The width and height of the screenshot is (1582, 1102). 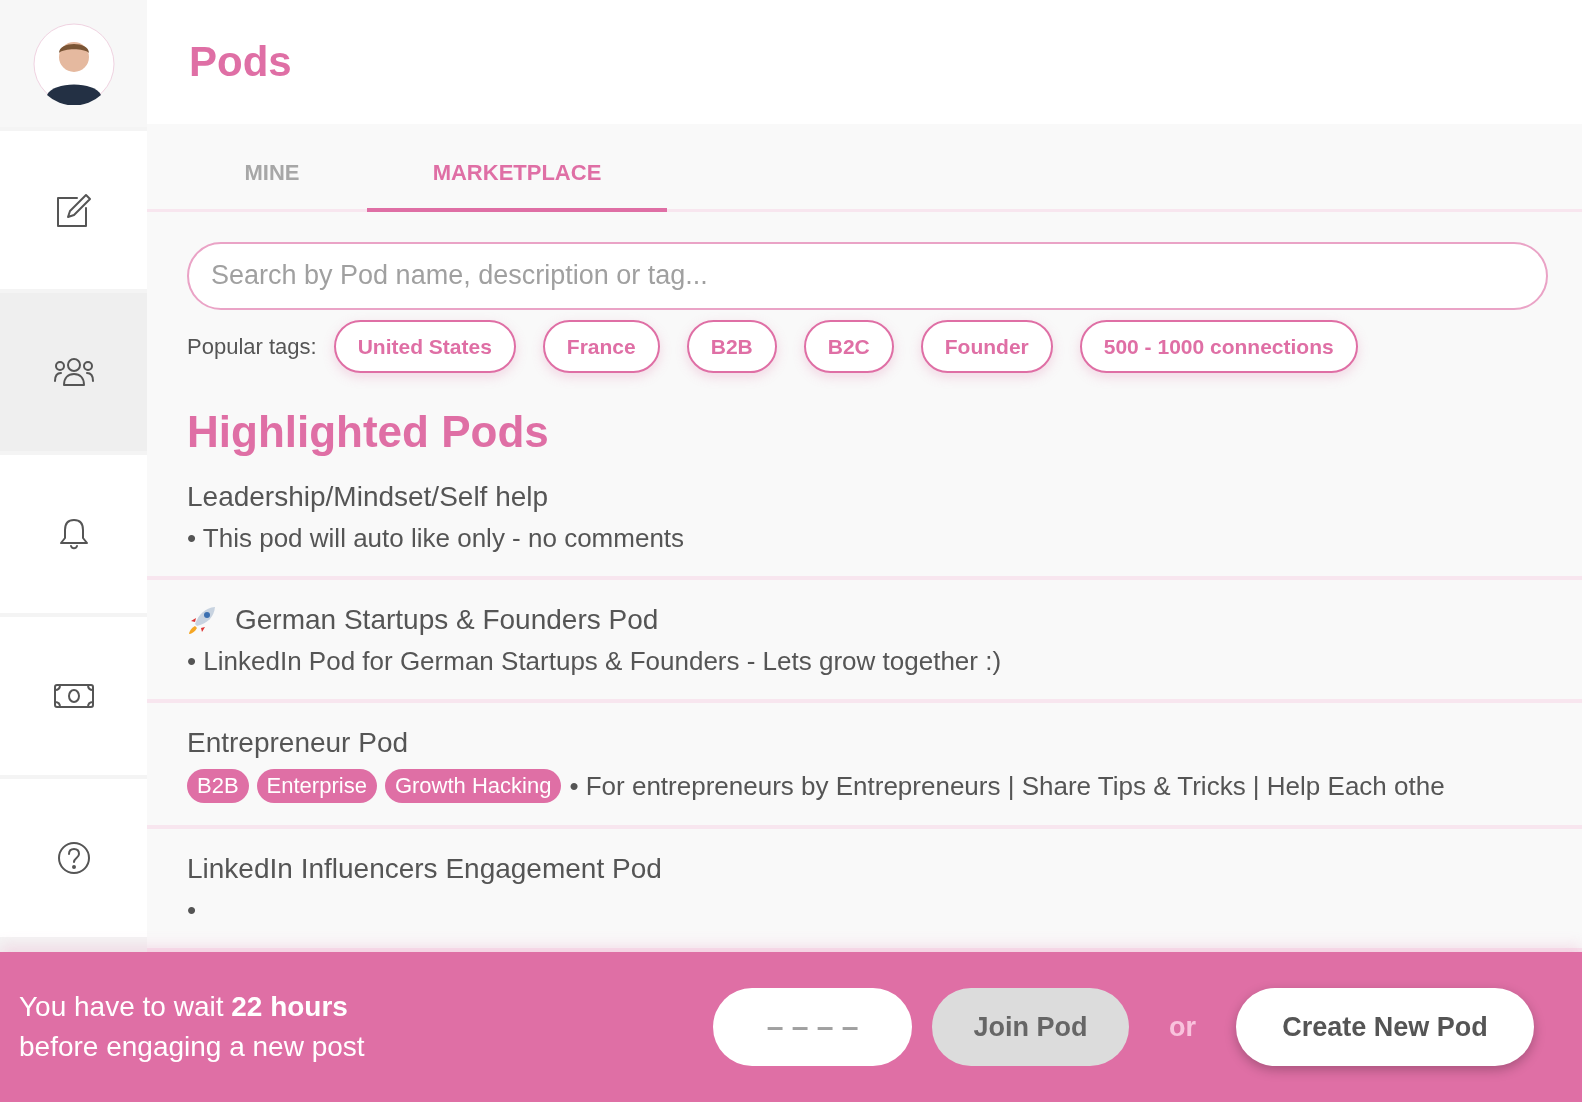 What do you see at coordinates (1385, 1027) in the screenshot?
I see `create-pod-button: Create New Pod` at bounding box center [1385, 1027].